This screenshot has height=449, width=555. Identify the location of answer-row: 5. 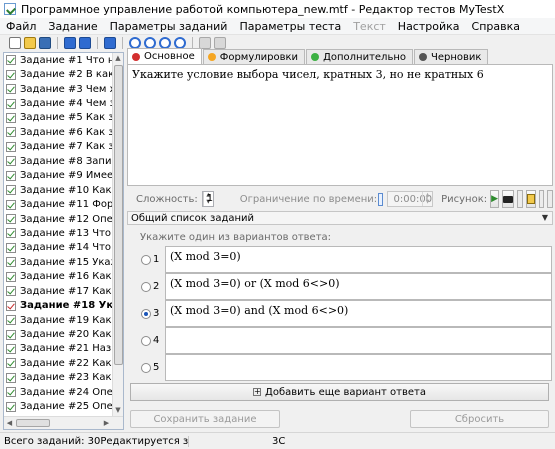
(340, 367).